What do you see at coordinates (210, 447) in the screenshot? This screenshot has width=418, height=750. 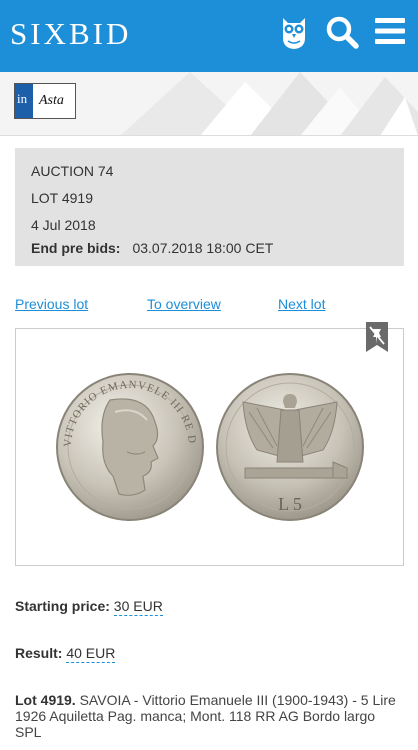 I see `coin-images: VITTORIO EMANVELE III RE D ITALIA L 5` at bounding box center [210, 447].